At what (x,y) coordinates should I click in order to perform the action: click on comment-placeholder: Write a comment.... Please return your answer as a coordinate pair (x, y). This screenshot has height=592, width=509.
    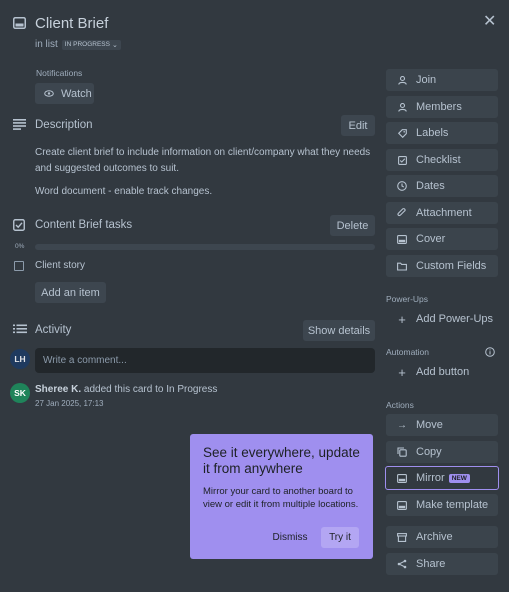
    Looking at the image, I should click on (85, 360).